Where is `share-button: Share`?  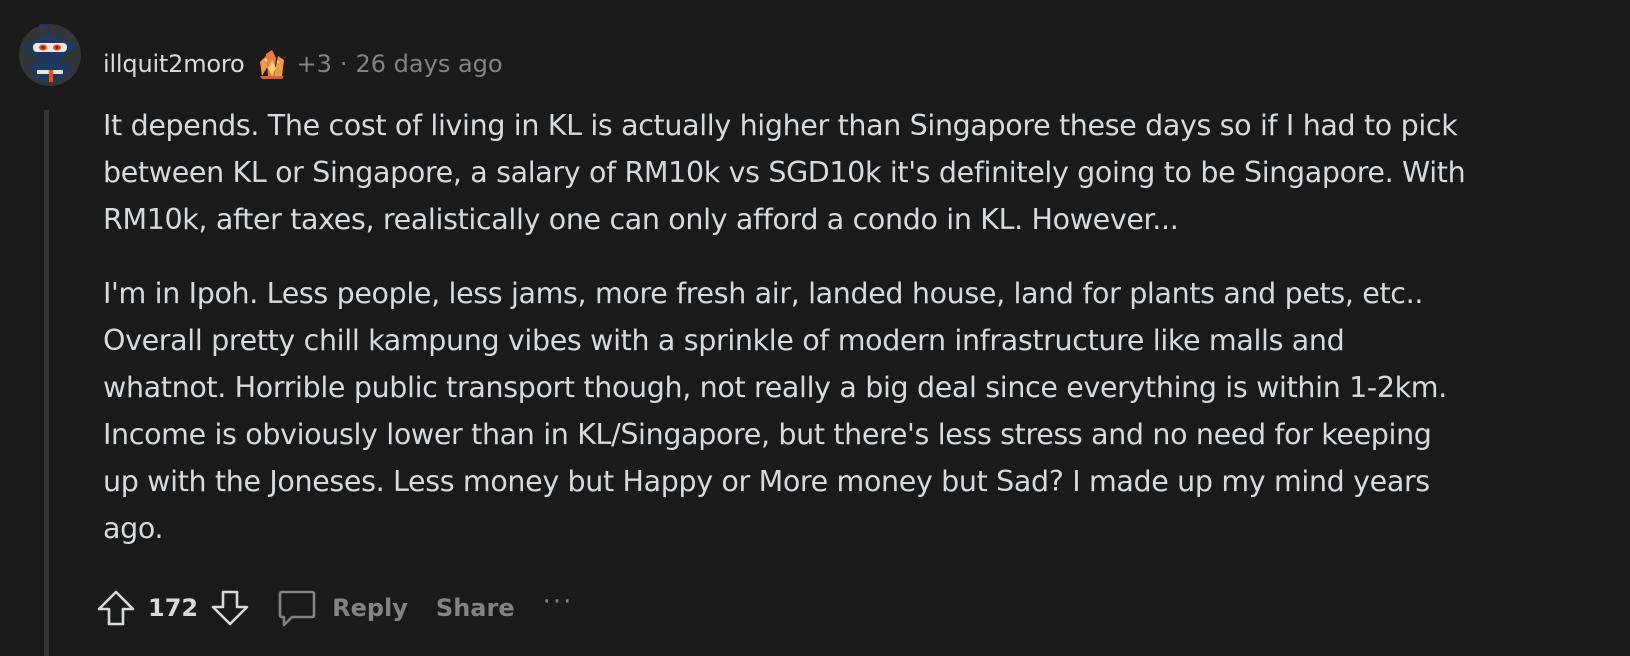 share-button: Share is located at coordinates (475, 608).